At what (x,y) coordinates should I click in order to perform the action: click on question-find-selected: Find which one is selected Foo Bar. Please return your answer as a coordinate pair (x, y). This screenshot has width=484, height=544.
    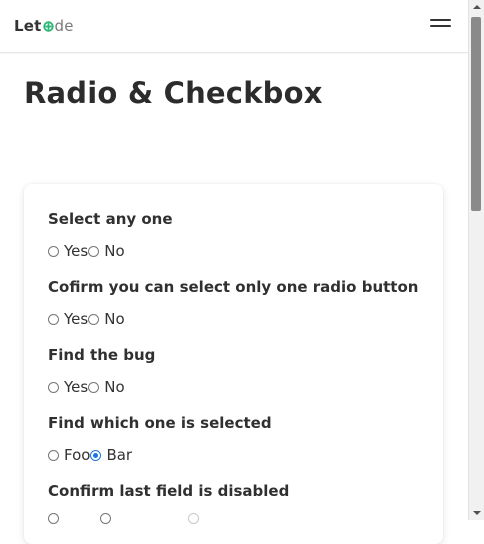
    Looking at the image, I should click on (160, 438).